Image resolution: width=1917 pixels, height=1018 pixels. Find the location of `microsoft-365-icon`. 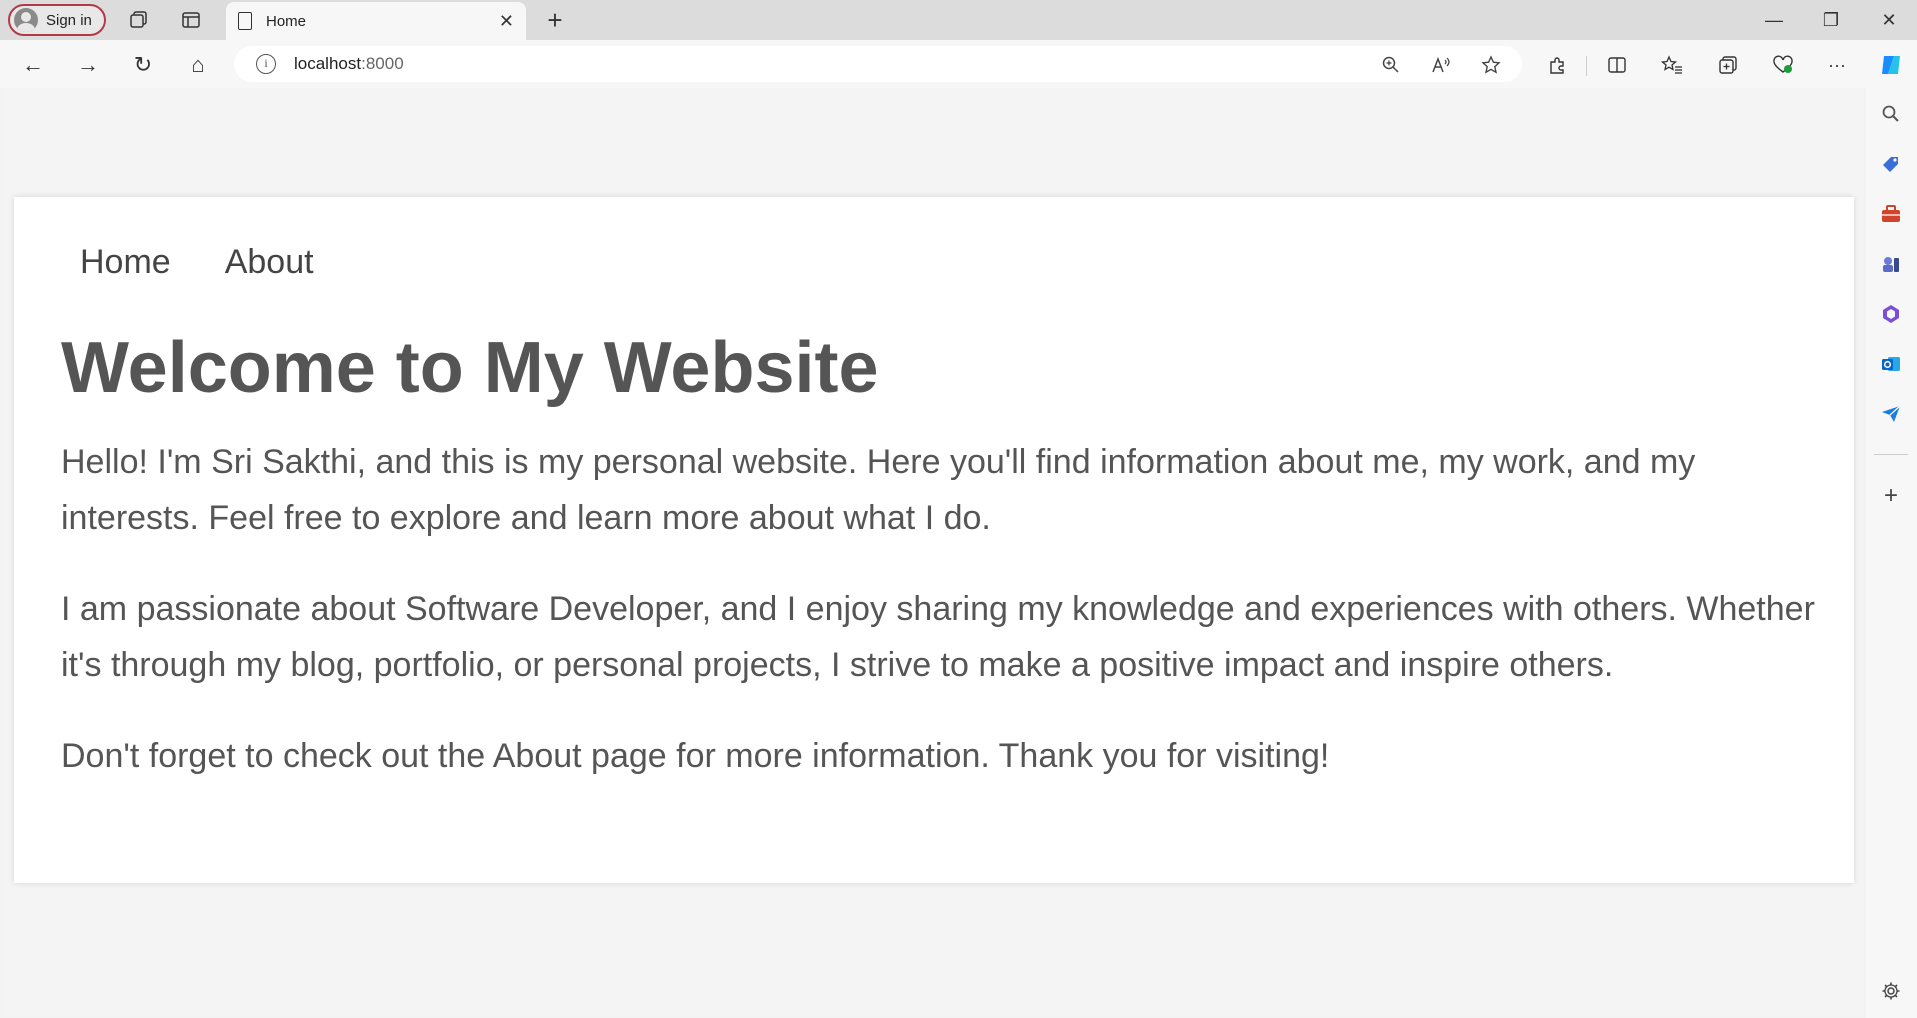

microsoft-365-icon is located at coordinates (1891, 314).